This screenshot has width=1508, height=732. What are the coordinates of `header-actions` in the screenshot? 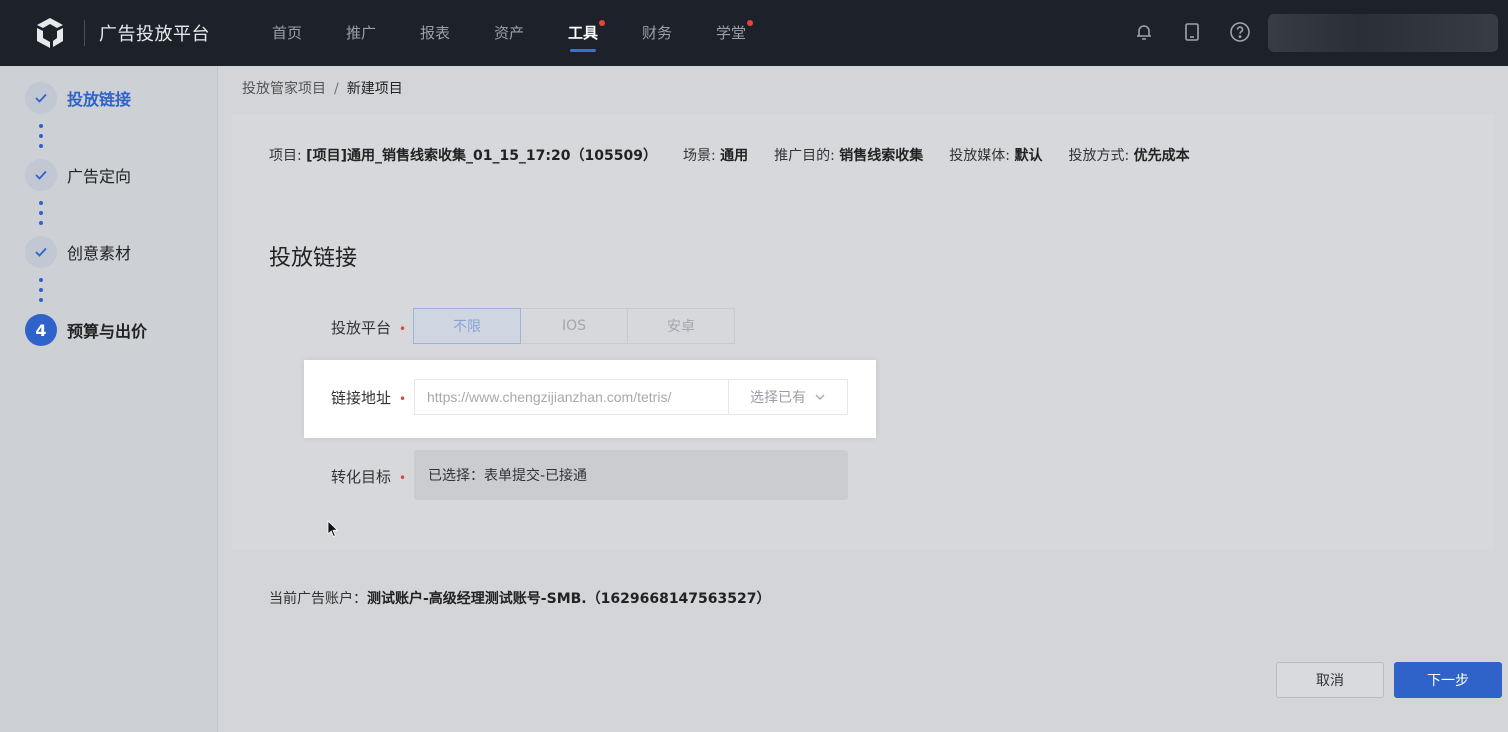 It's located at (1192, 32).